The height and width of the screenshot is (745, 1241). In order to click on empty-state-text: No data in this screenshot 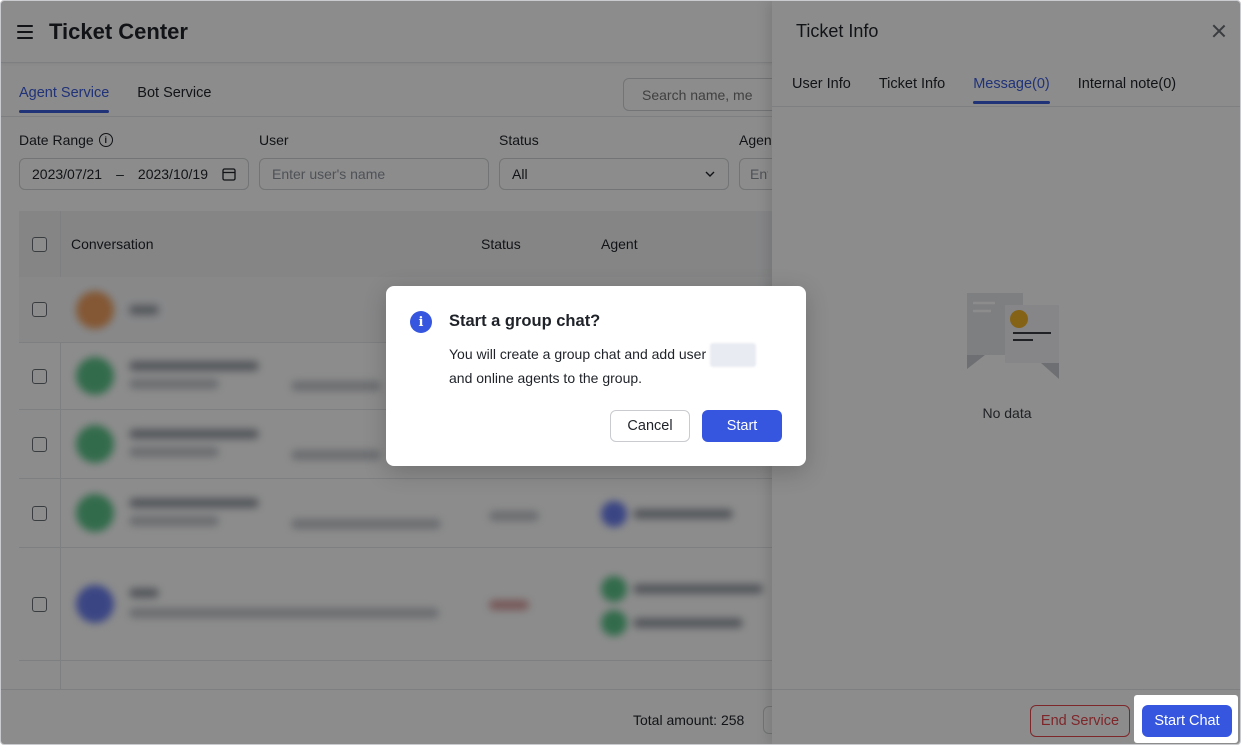, I will do `click(1007, 413)`.